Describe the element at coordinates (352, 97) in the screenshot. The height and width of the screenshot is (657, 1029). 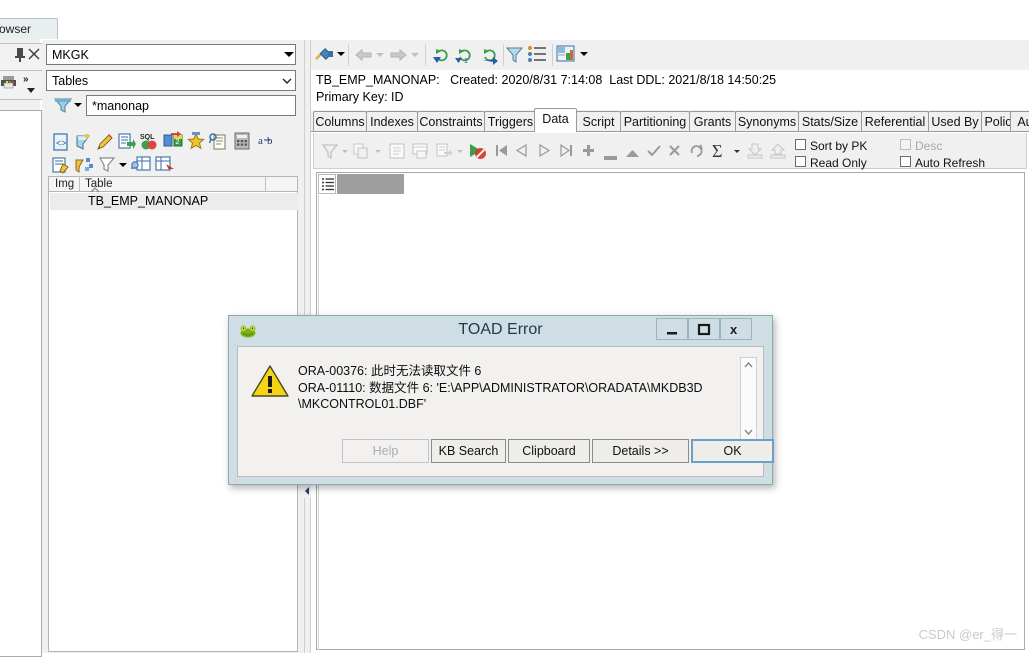
I see `primary-key-label: Primary Key:` at that location.